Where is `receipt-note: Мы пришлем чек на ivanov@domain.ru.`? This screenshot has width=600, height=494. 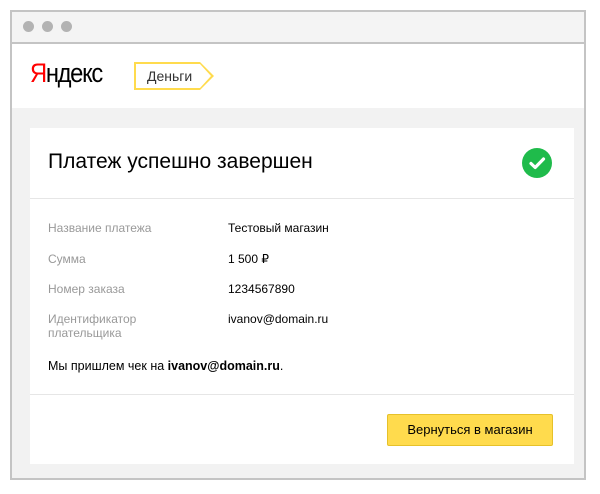 receipt-note: Мы пришлем чек на ivanov@domain.ru. is located at coordinates (165, 366).